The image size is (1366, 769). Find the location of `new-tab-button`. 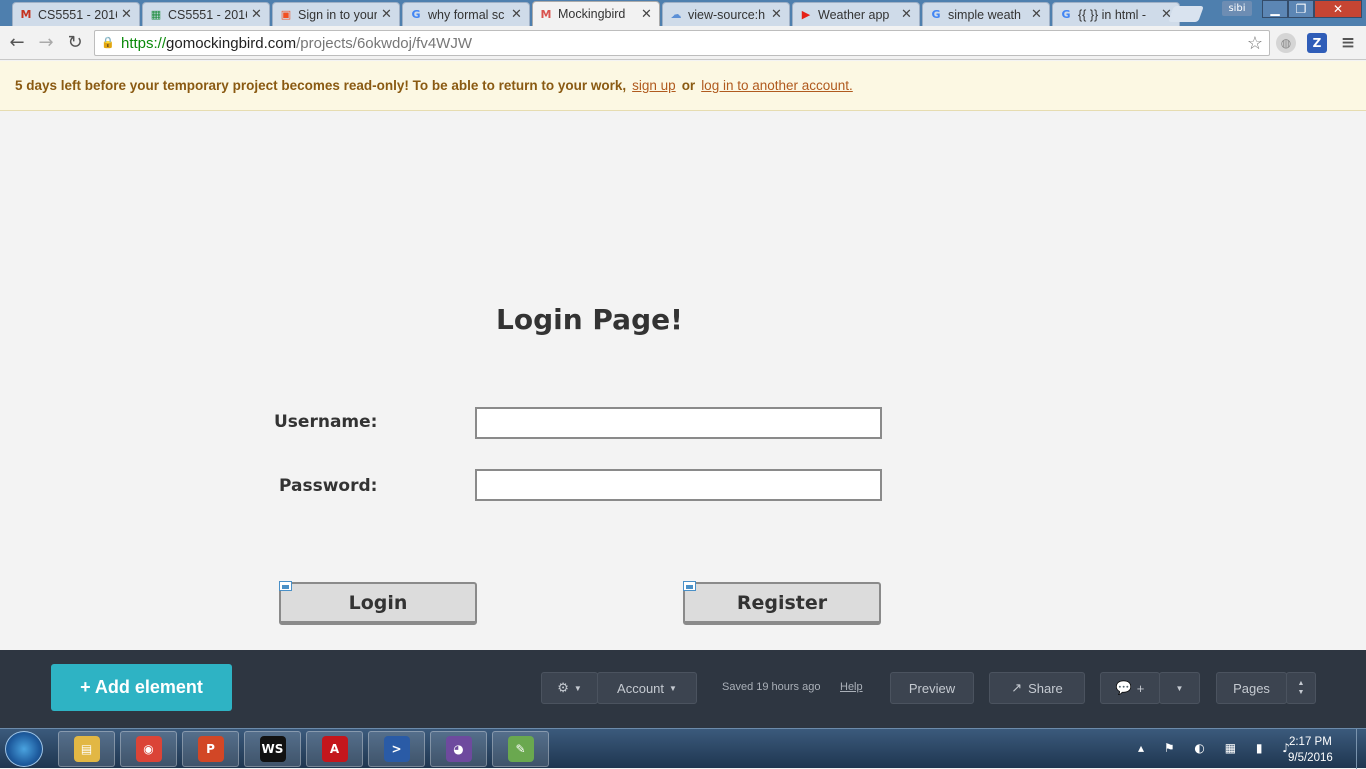

new-tab-button is located at coordinates (1186, 14).